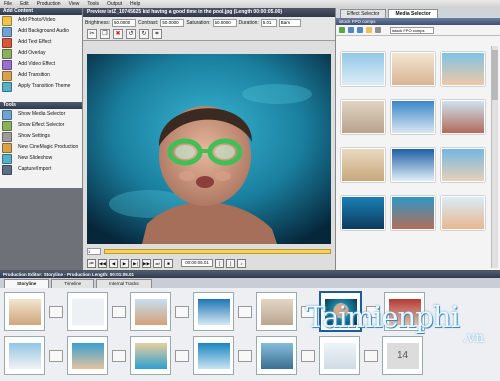  I want to click on step-back-icon: ◀, so click(113, 263).